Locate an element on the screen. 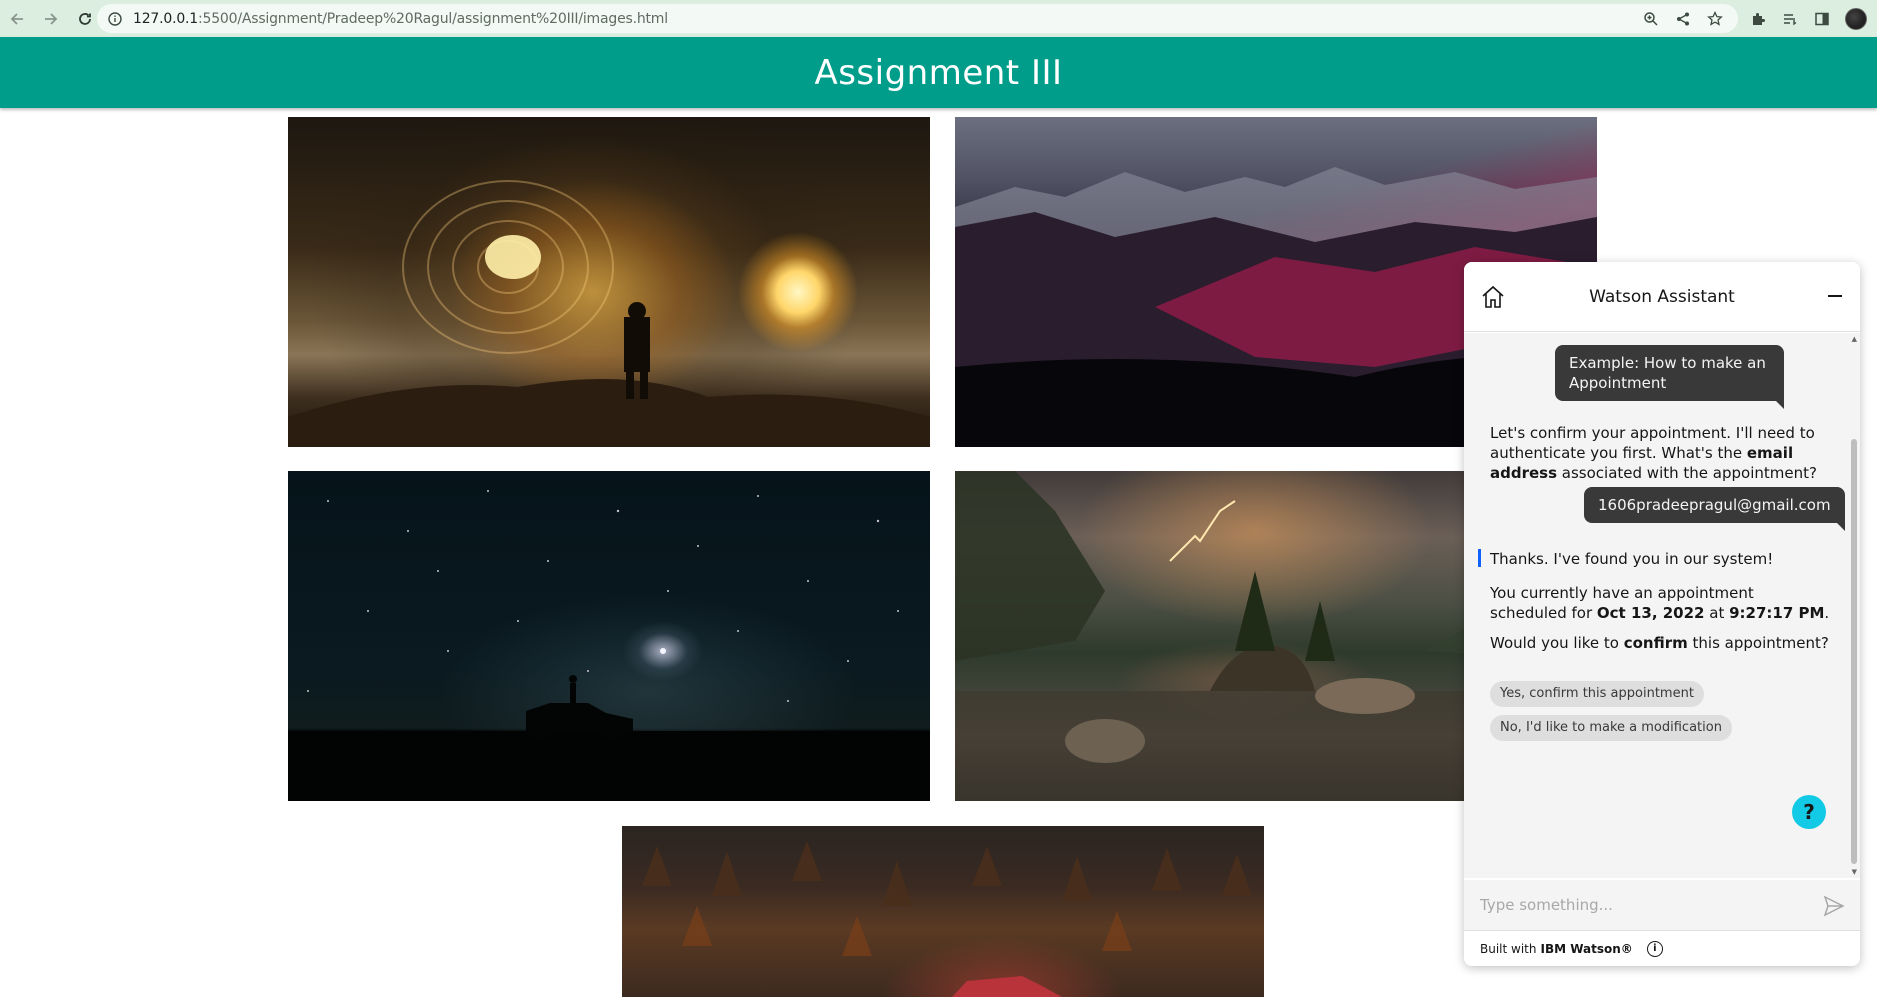  chat-footer: Built with IBM Watson® i is located at coordinates (1662, 948).